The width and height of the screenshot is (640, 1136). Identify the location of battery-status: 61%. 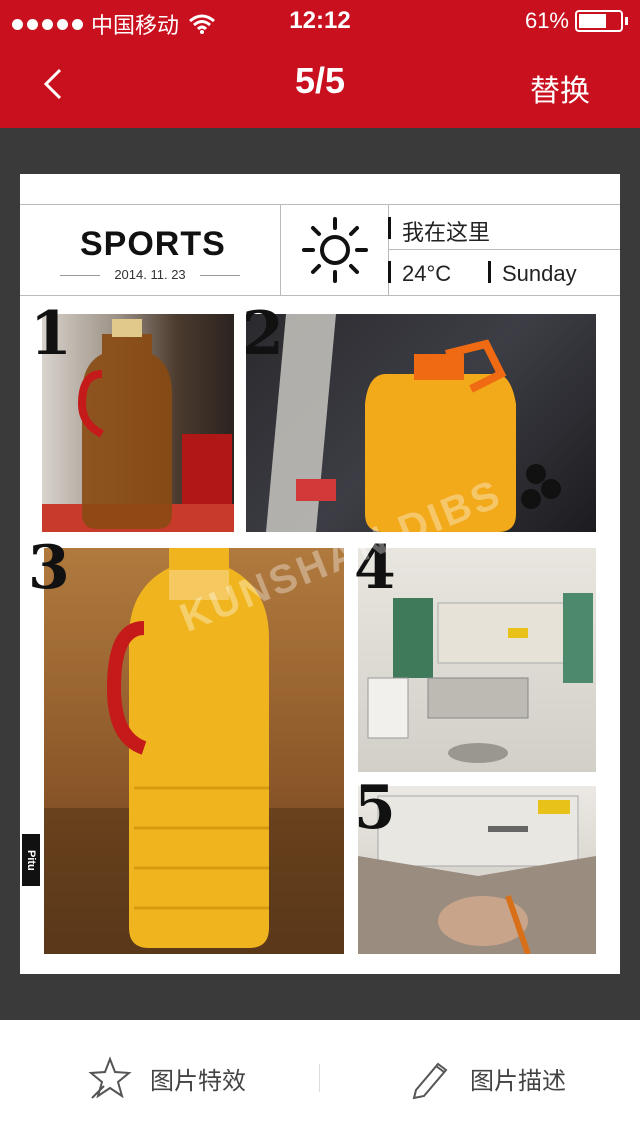
(576, 21).